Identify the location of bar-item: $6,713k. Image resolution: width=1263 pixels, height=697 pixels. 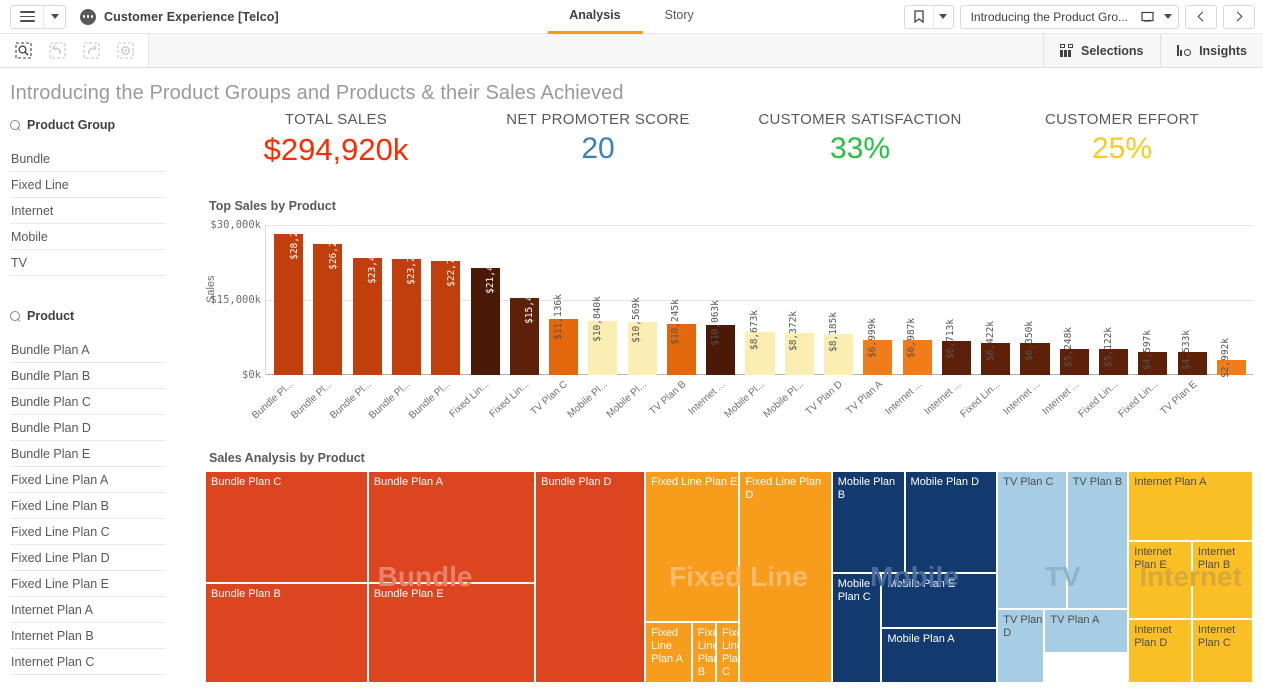
(956, 300).